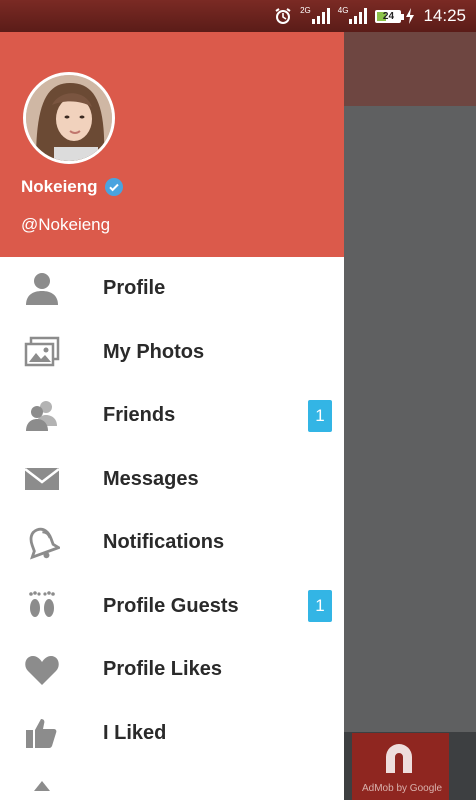 The image size is (476, 800). What do you see at coordinates (320, 415) in the screenshot?
I see `friends-count-badge: 1` at bounding box center [320, 415].